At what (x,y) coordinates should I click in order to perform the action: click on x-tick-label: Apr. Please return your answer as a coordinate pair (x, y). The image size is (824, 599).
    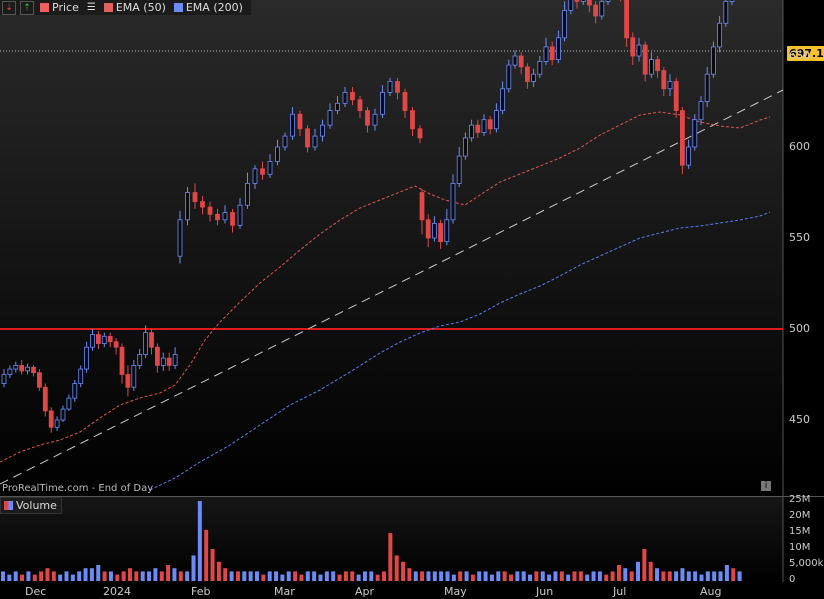
    Looking at the image, I should click on (365, 591).